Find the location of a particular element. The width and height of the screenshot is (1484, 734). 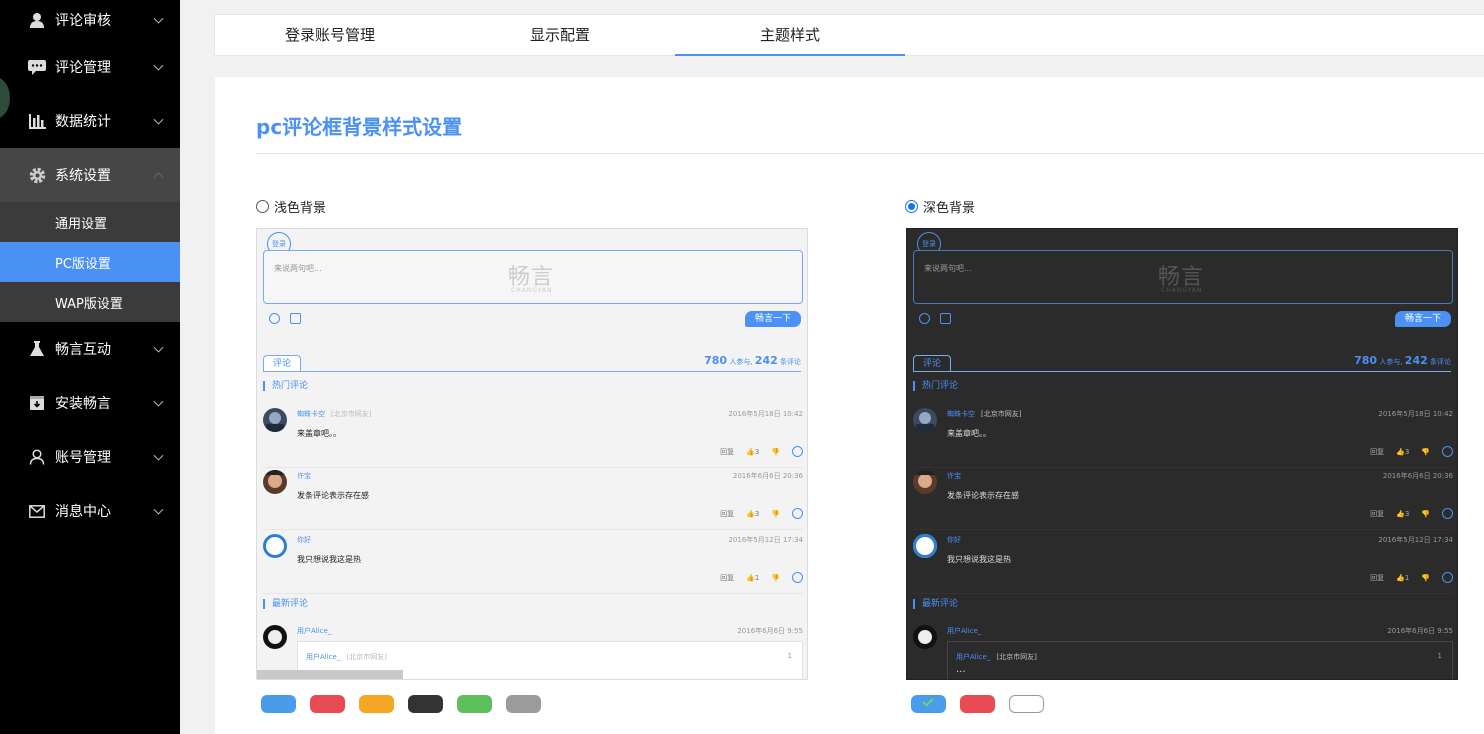

sidebar-item-label: 评论管理 is located at coordinates (83, 68).